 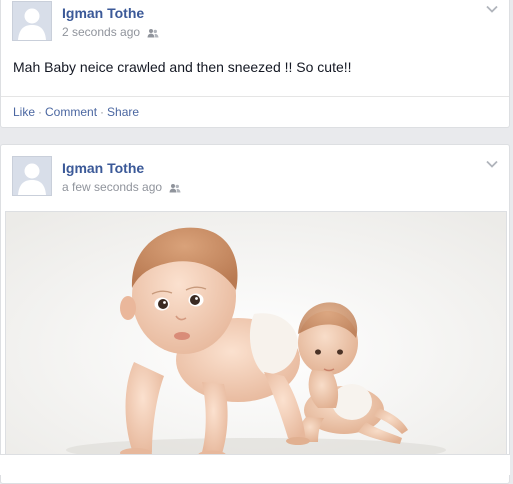 I want to click on next-post-peek, so click(x=255, y=464).